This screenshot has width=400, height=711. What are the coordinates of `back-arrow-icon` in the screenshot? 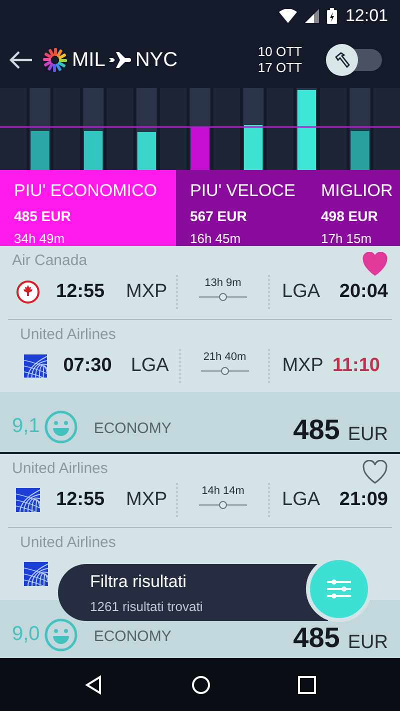 It's located at (21, 60).